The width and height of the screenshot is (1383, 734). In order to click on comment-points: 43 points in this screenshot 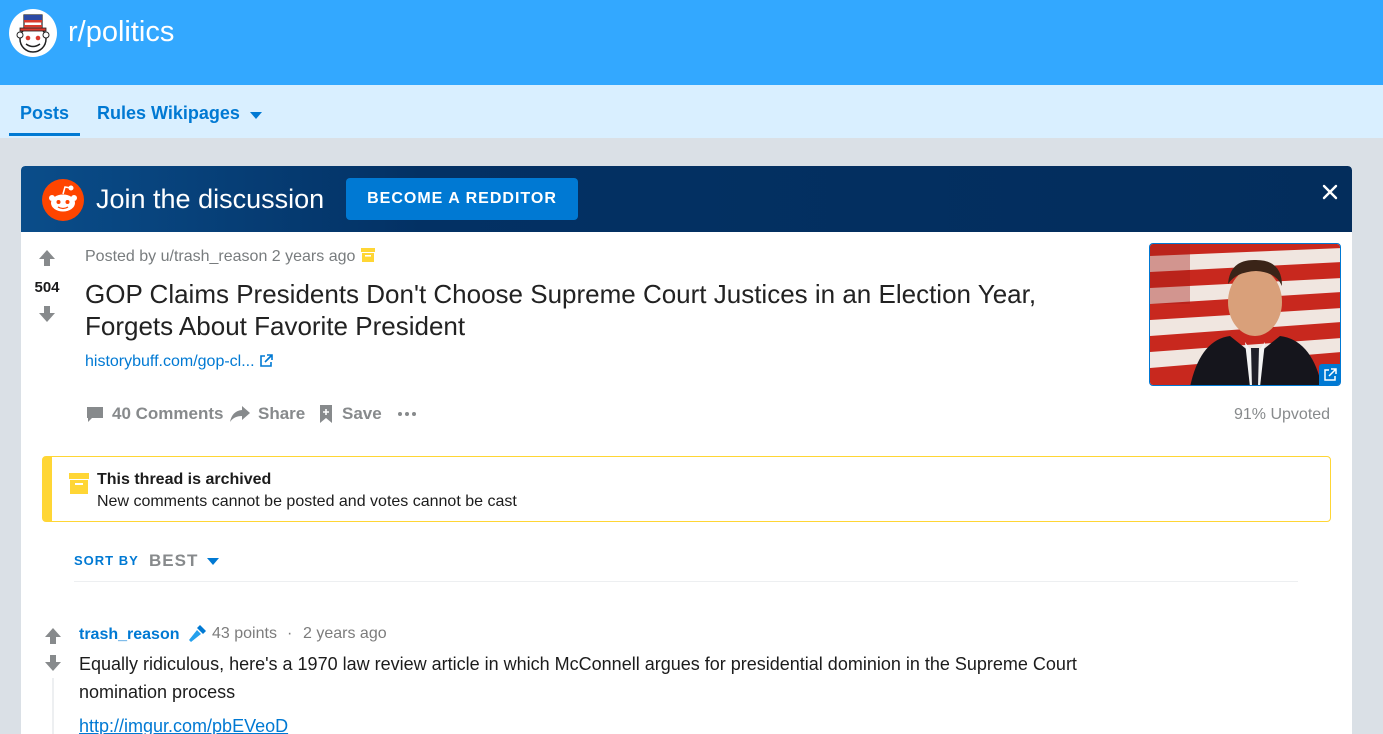, I will do `click(244, 633)`.